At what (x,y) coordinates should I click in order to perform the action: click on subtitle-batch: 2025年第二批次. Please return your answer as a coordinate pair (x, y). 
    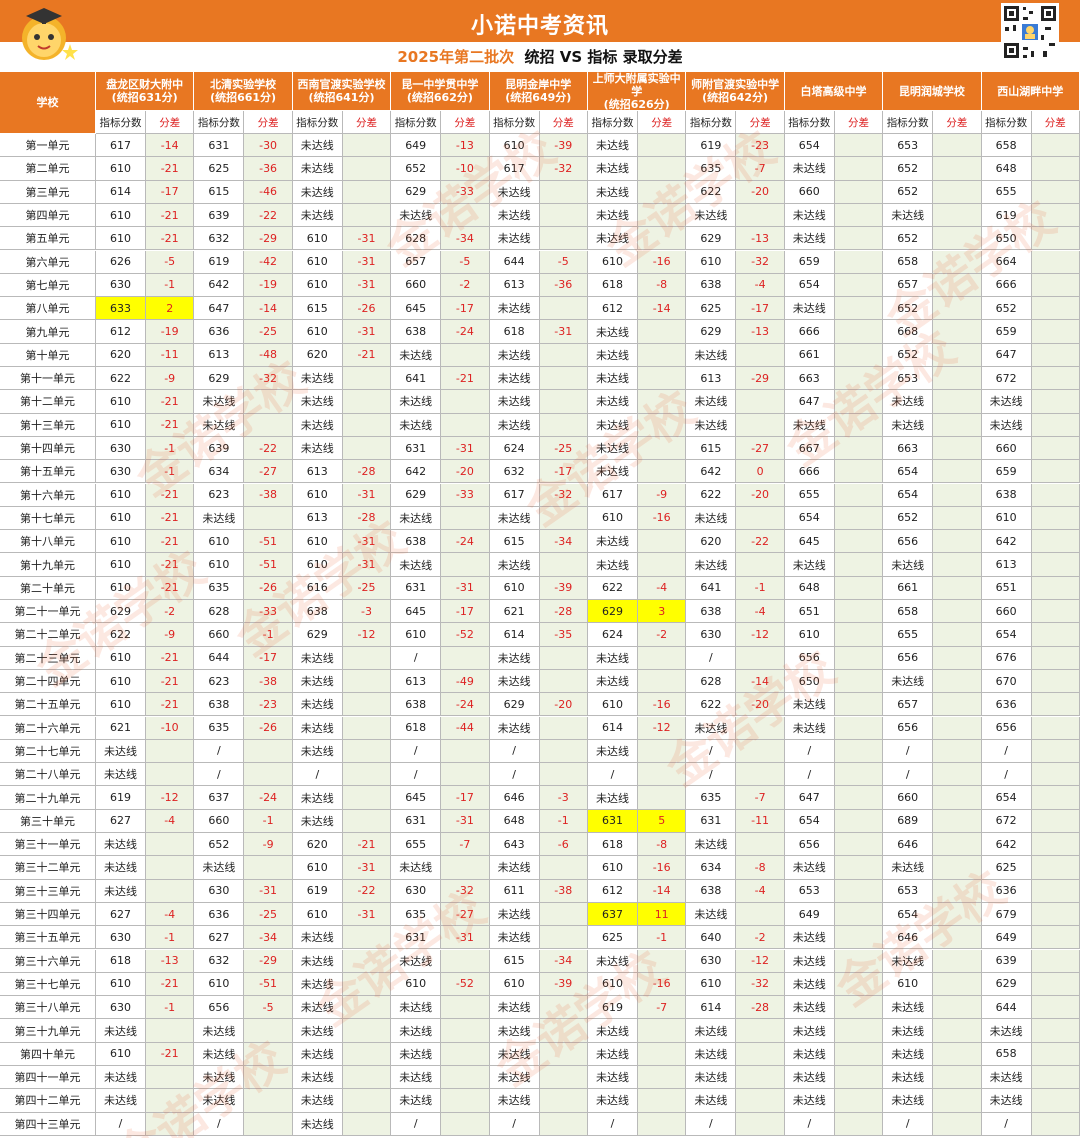
    Looking at the image, I should click on (456, 57).